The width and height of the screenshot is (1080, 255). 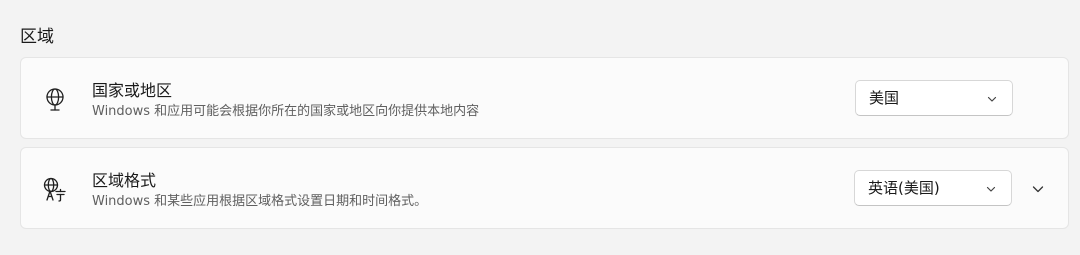 I want to click on country-region-description: Windows 和应用可能会根据你所在的国家或地区向你提供本地内容, so click(x=286, y=111).